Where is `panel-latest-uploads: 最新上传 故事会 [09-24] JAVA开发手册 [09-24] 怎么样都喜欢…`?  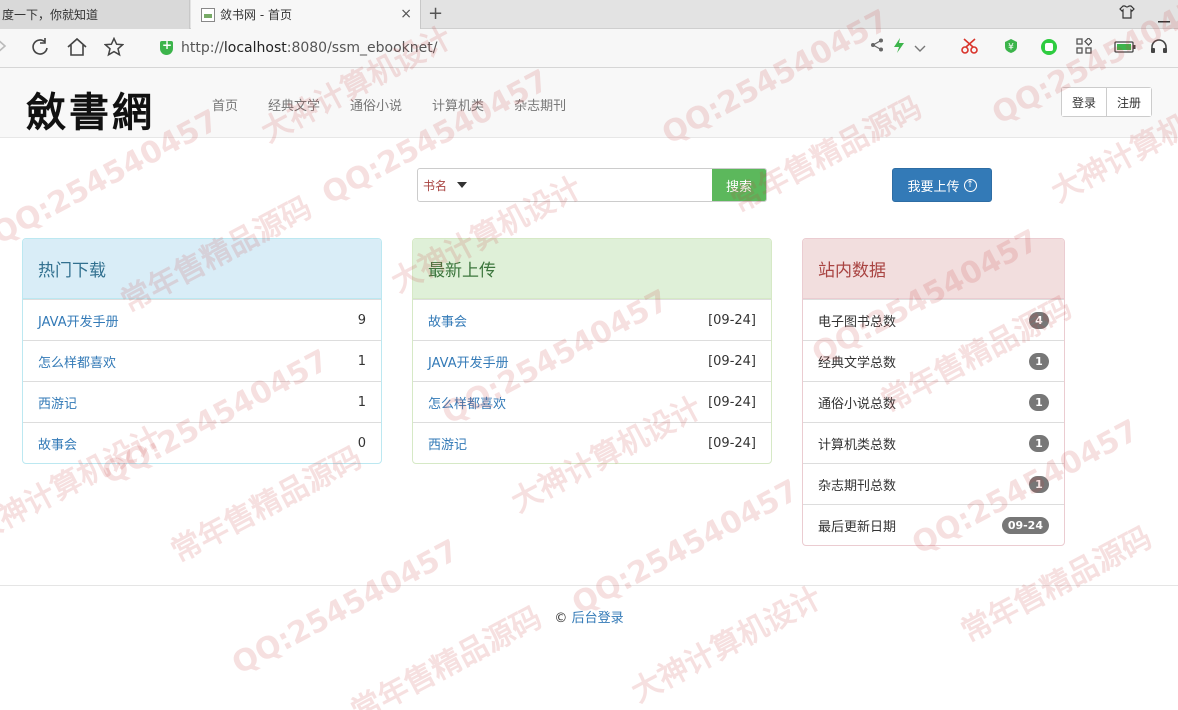
panel-latest-uploads: 最新上传 故事会 [09-24] JAVA开发手册 [09-24] 怎么样都喜欢… is located at coordinates (592, 351).